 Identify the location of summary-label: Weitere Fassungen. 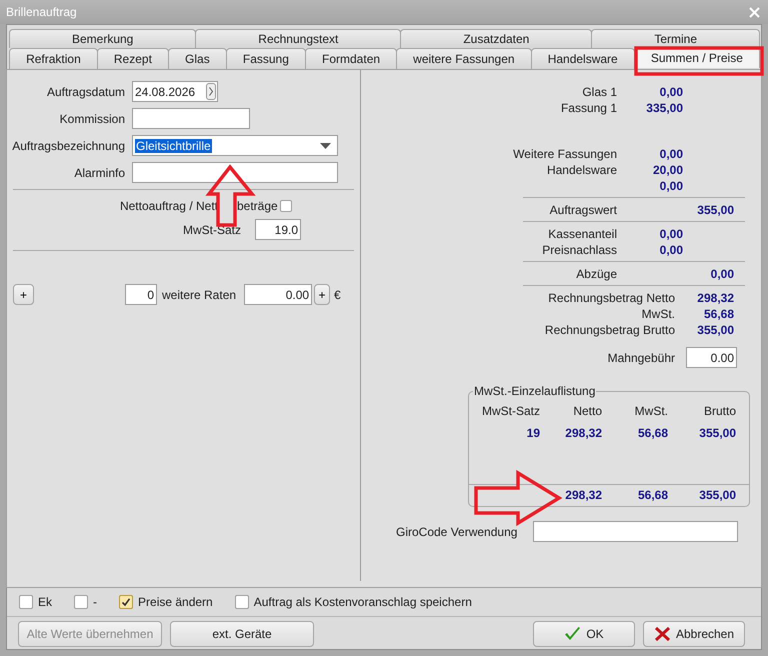
(565, 154).